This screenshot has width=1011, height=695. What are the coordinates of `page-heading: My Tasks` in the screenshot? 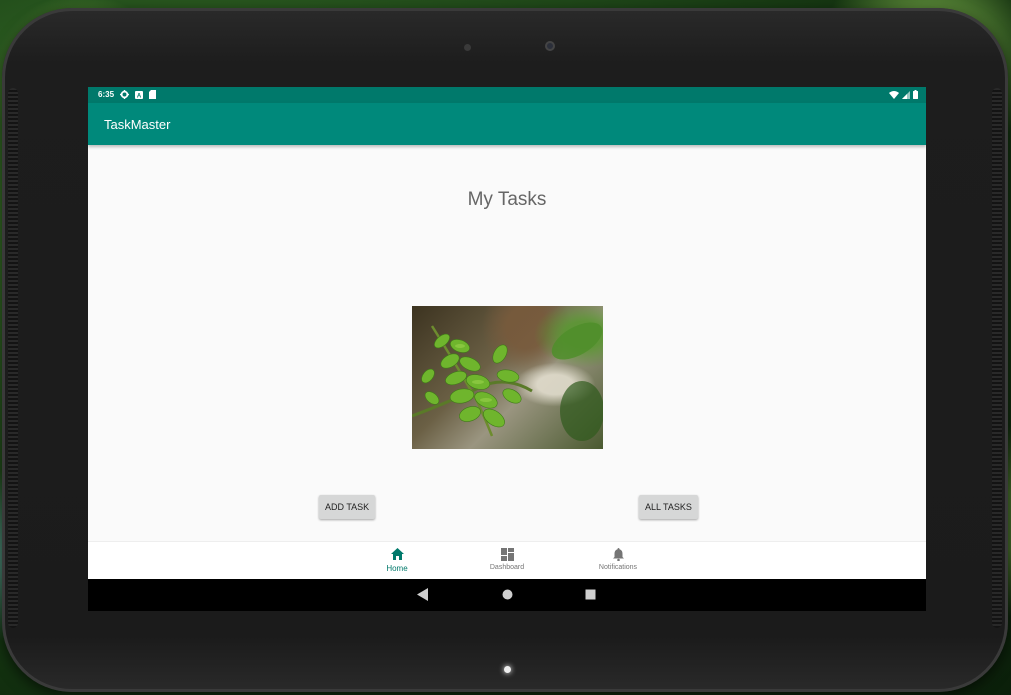 It's located at (507, 199).